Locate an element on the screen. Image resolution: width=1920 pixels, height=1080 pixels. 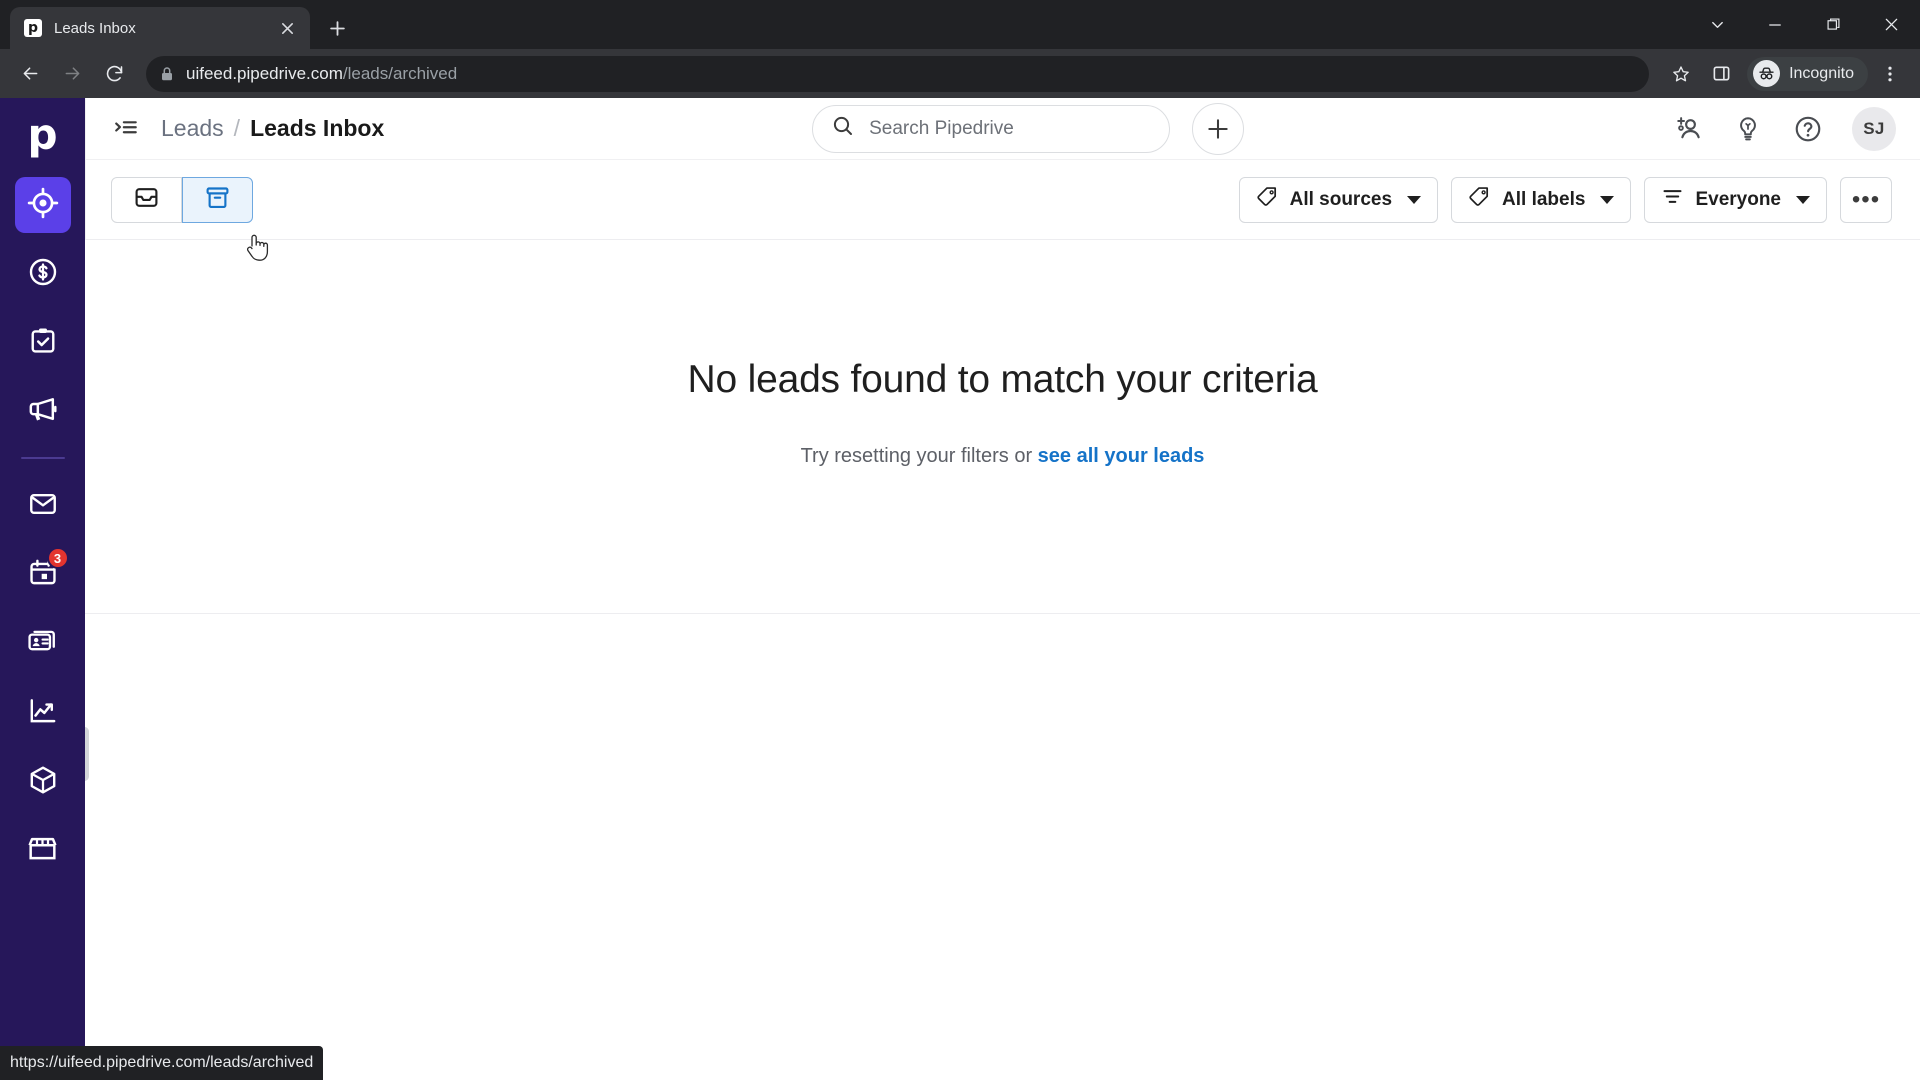
filter-group: All sources All labels Everyone ••• is located at coordinates (1565, 199).